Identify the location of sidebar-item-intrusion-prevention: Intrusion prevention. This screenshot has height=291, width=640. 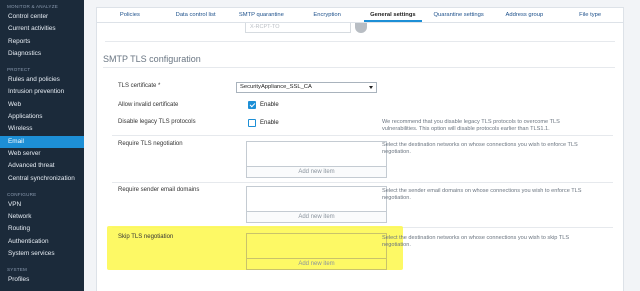
(42, 92).